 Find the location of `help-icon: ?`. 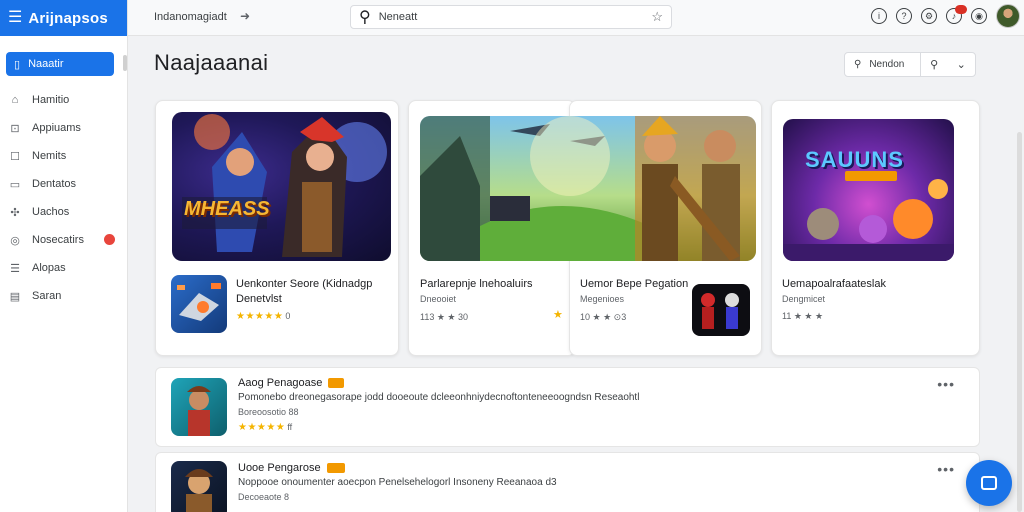

help-icon: ? is located at coordinates (904, 16).